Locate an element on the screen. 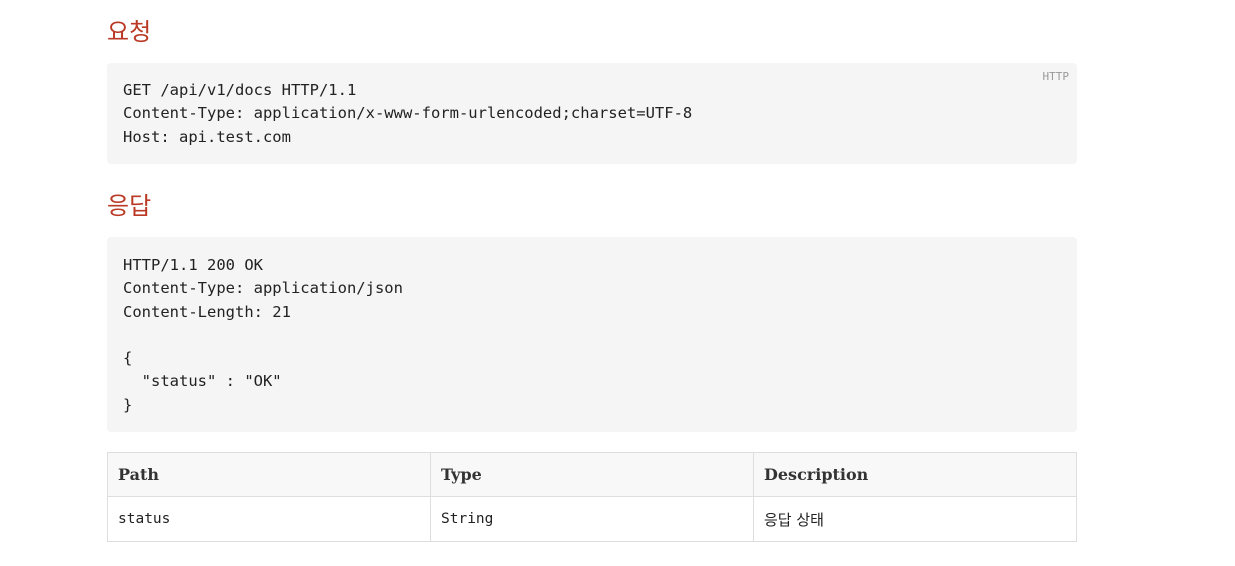 This screenshot has width=1235, height=566. code-line: } is located at coordinates (128, 404).